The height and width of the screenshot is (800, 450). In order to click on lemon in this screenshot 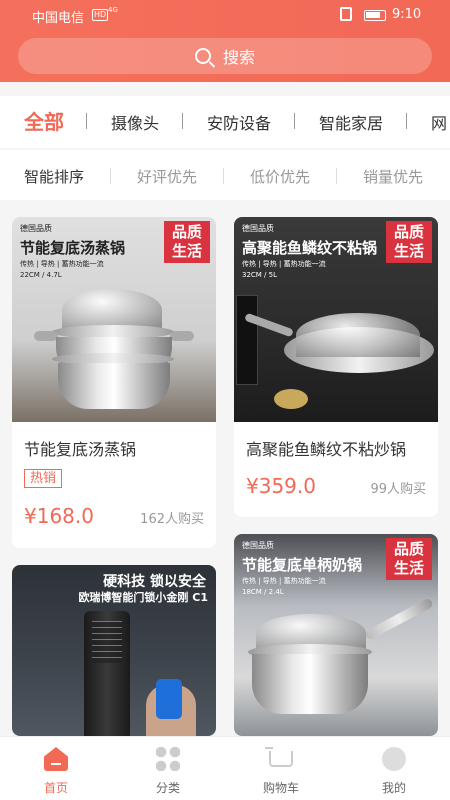, I will do `click(291, 399)`.